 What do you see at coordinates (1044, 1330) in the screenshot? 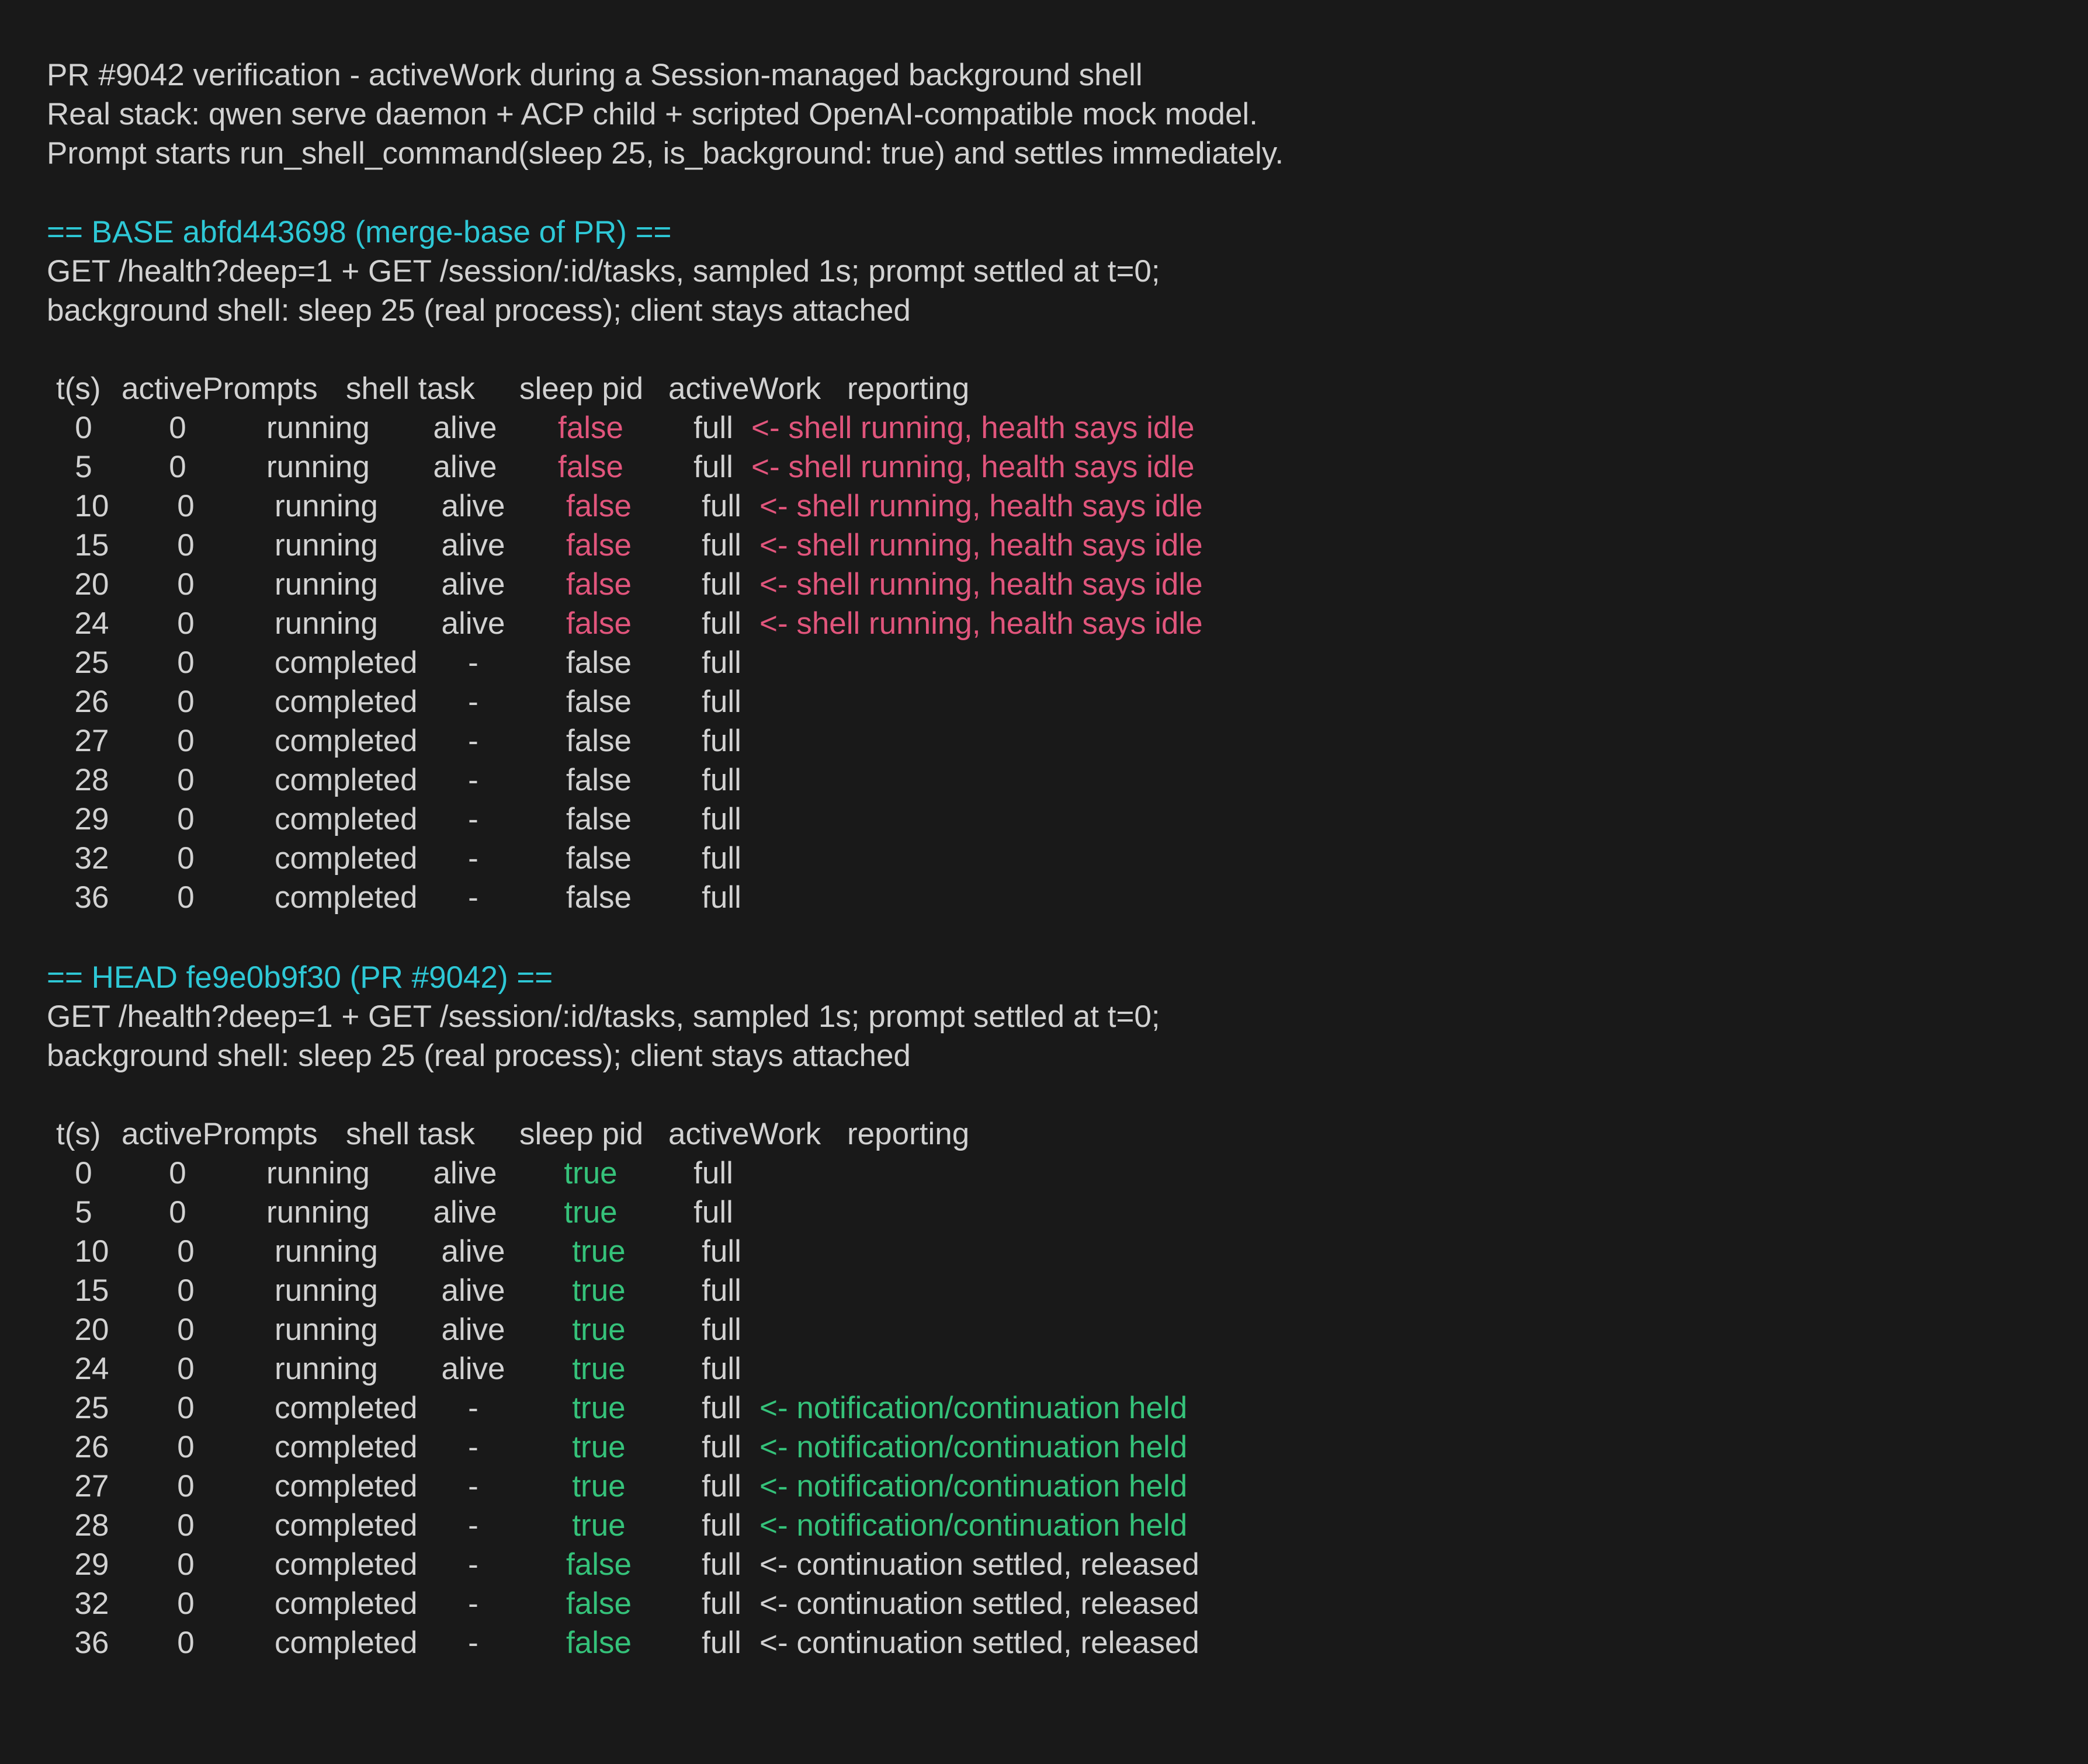
I see `table-row: 20 0 running alive true full` at bounding box center [1044, 1330].